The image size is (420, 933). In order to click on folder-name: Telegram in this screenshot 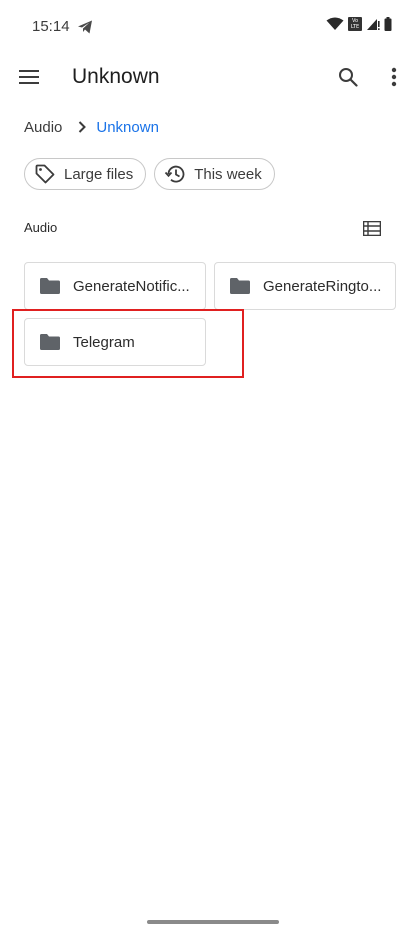, I will do `click(104, 342)`.